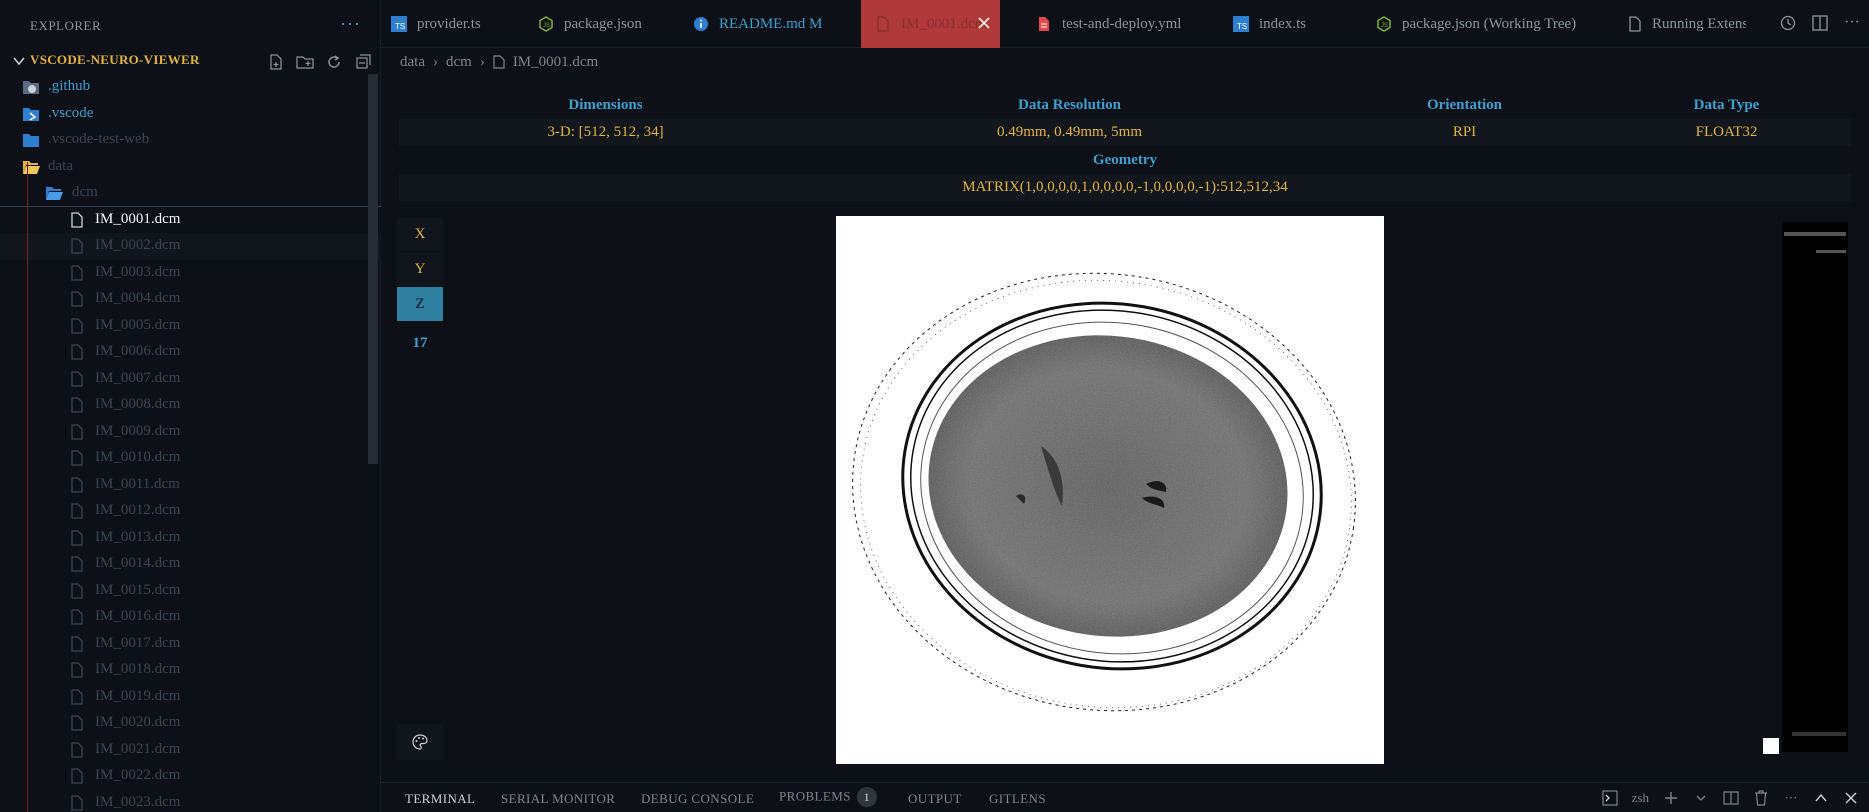 The height and width of the screenshot is (812, 1869). Describe the element at coordinates (1293, 24) in the screenshot. I see `tab-index-ts: TS index.ts` at that location.